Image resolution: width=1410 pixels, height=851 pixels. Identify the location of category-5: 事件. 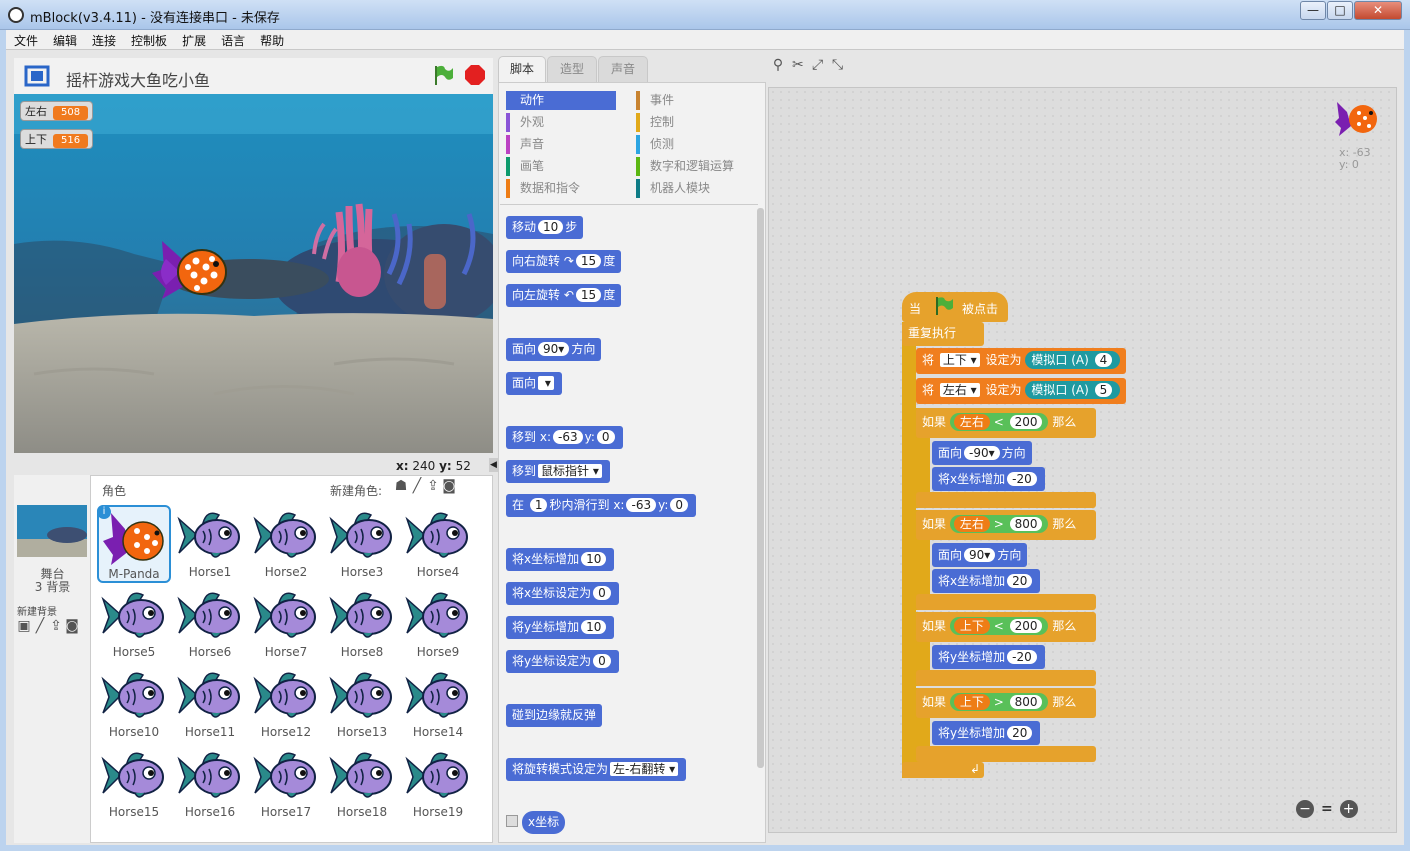
(691, 100).